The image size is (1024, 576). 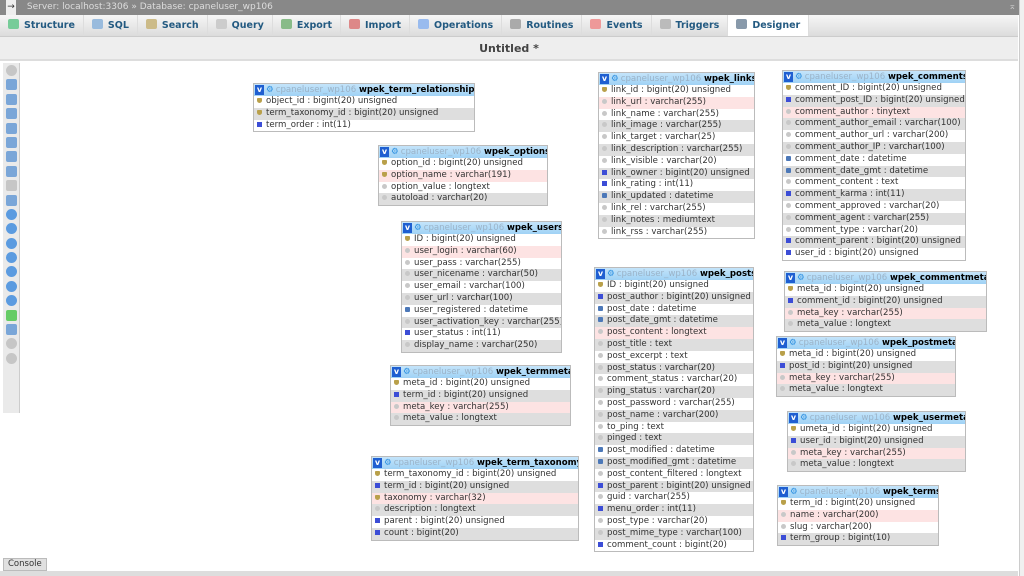 I want to click on column-row: user_activation_key : varchar(255), so click(x=481, y=322).